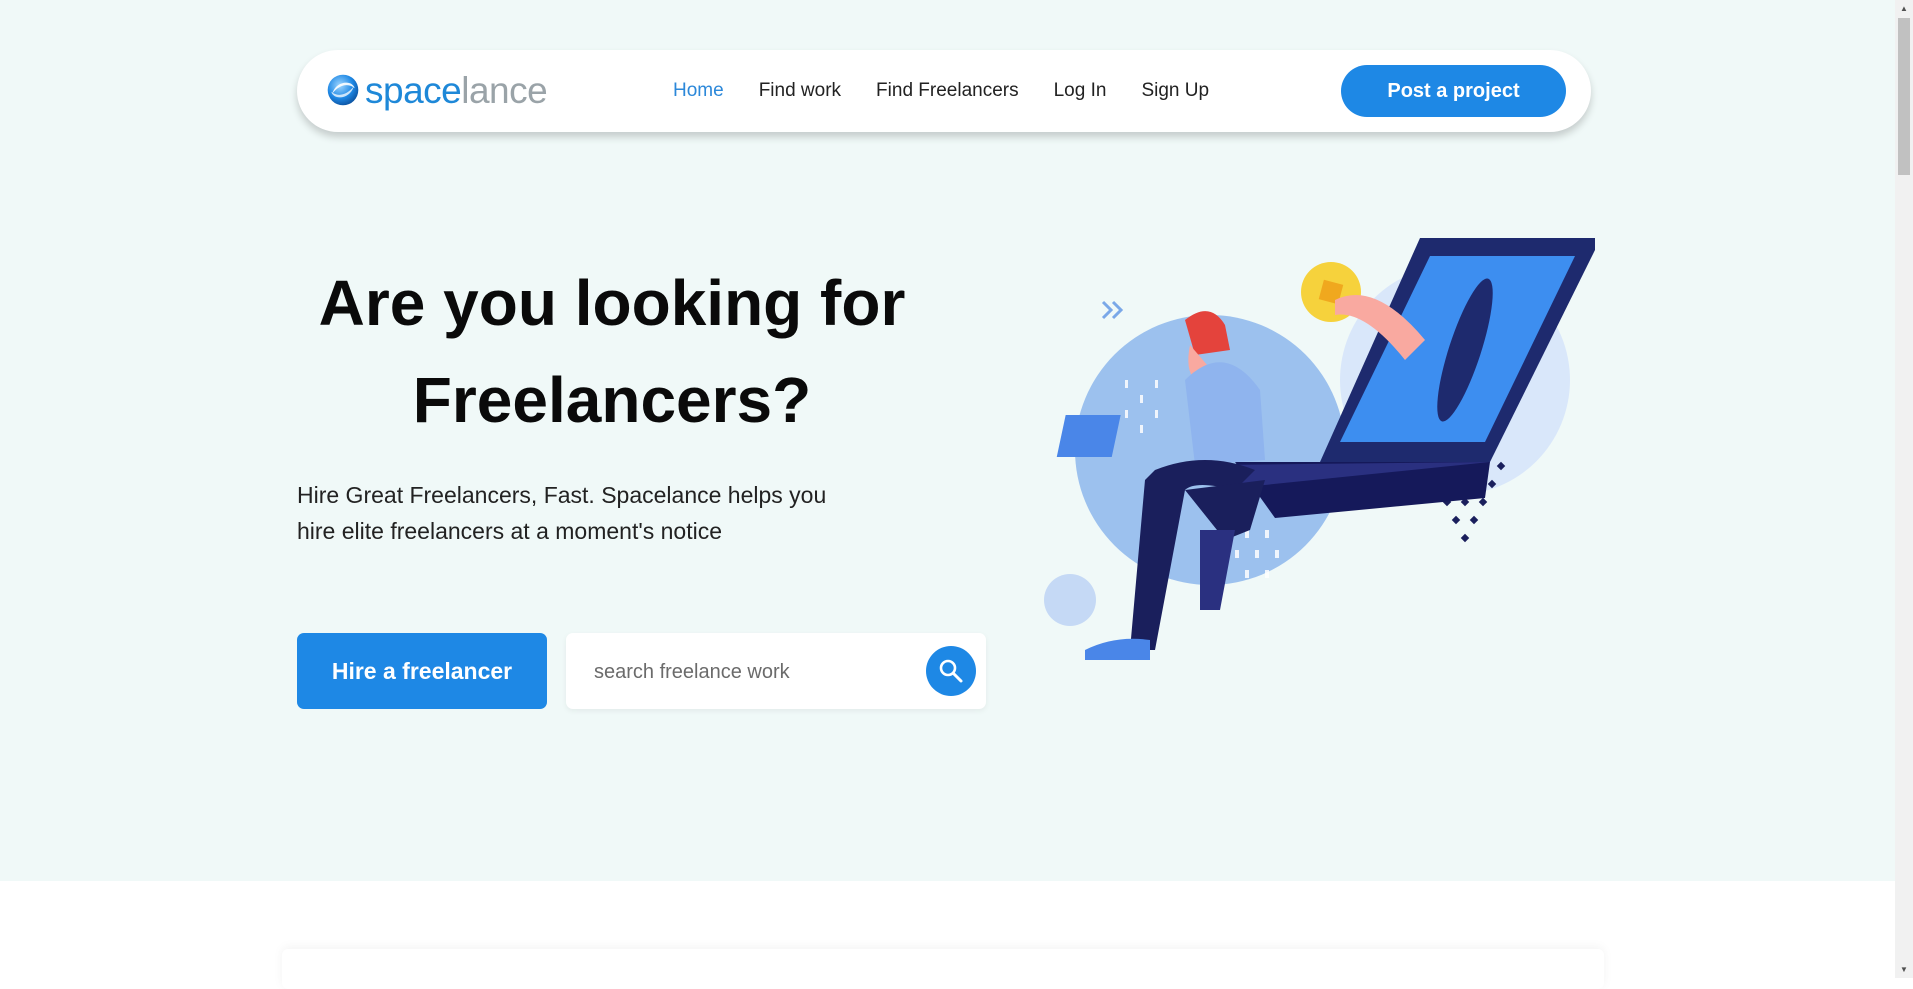  I want to click on next-section, so click(947, 935).